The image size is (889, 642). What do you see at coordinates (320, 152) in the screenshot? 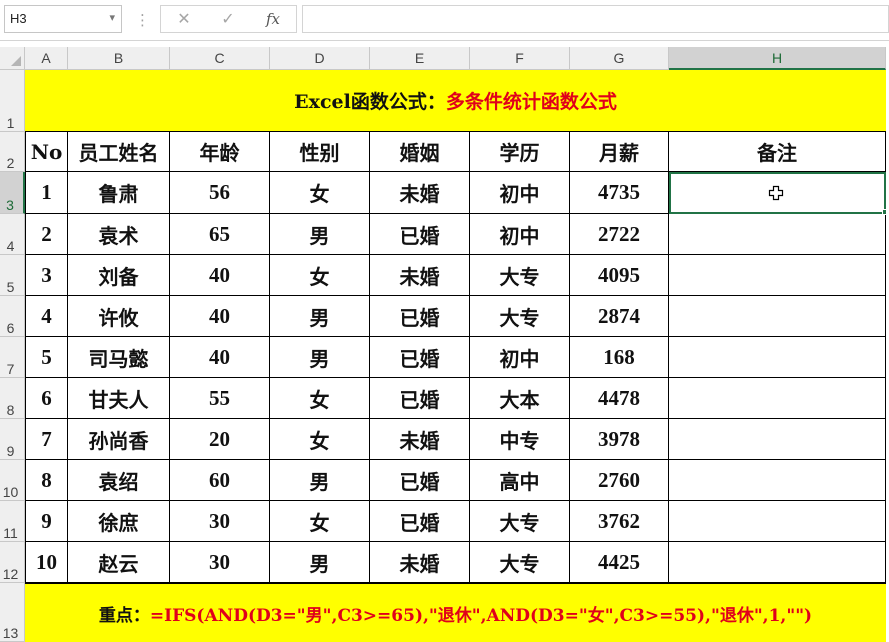
I see `header-cell: 性别` at bounding box center [320, 152].